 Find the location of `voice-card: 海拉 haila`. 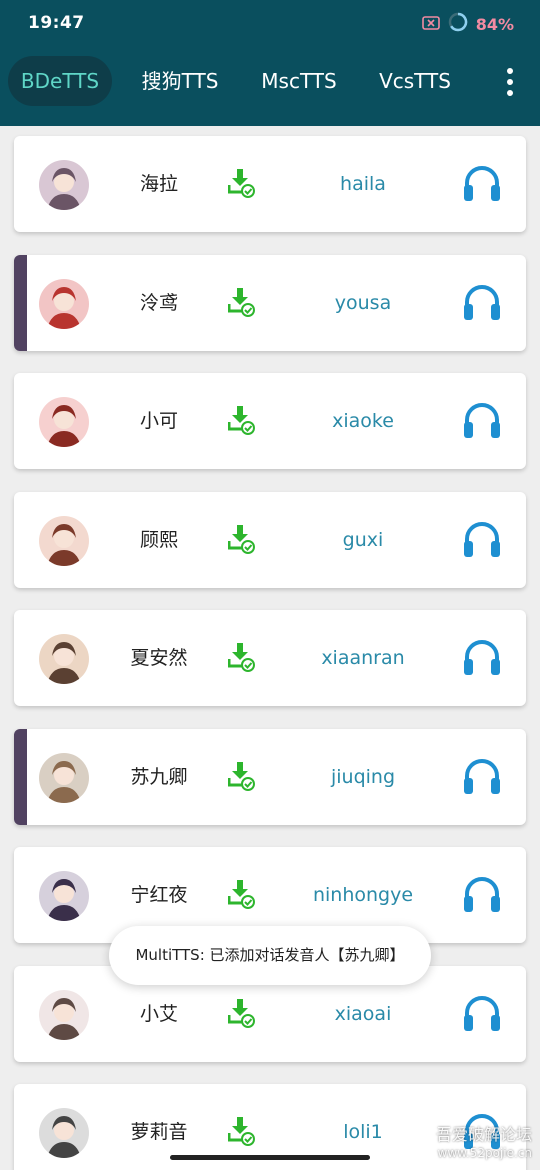

voice-card: 海拉 haila is located at coordinates (270, 184).